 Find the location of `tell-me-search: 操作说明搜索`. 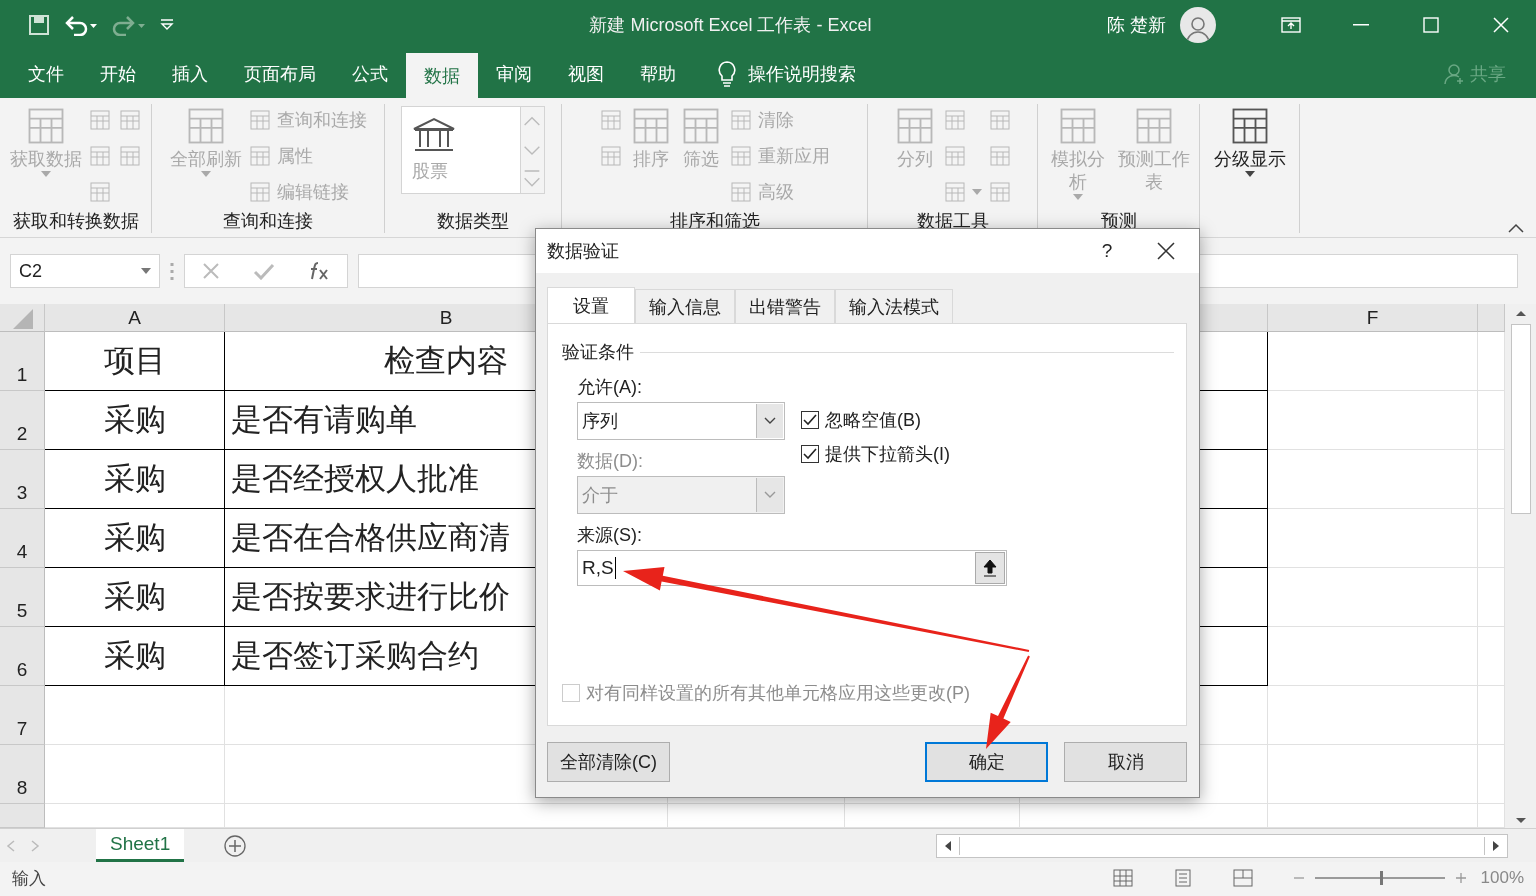

tell-me-search: 操作说明搜索 is located at coordinates (802, 74).